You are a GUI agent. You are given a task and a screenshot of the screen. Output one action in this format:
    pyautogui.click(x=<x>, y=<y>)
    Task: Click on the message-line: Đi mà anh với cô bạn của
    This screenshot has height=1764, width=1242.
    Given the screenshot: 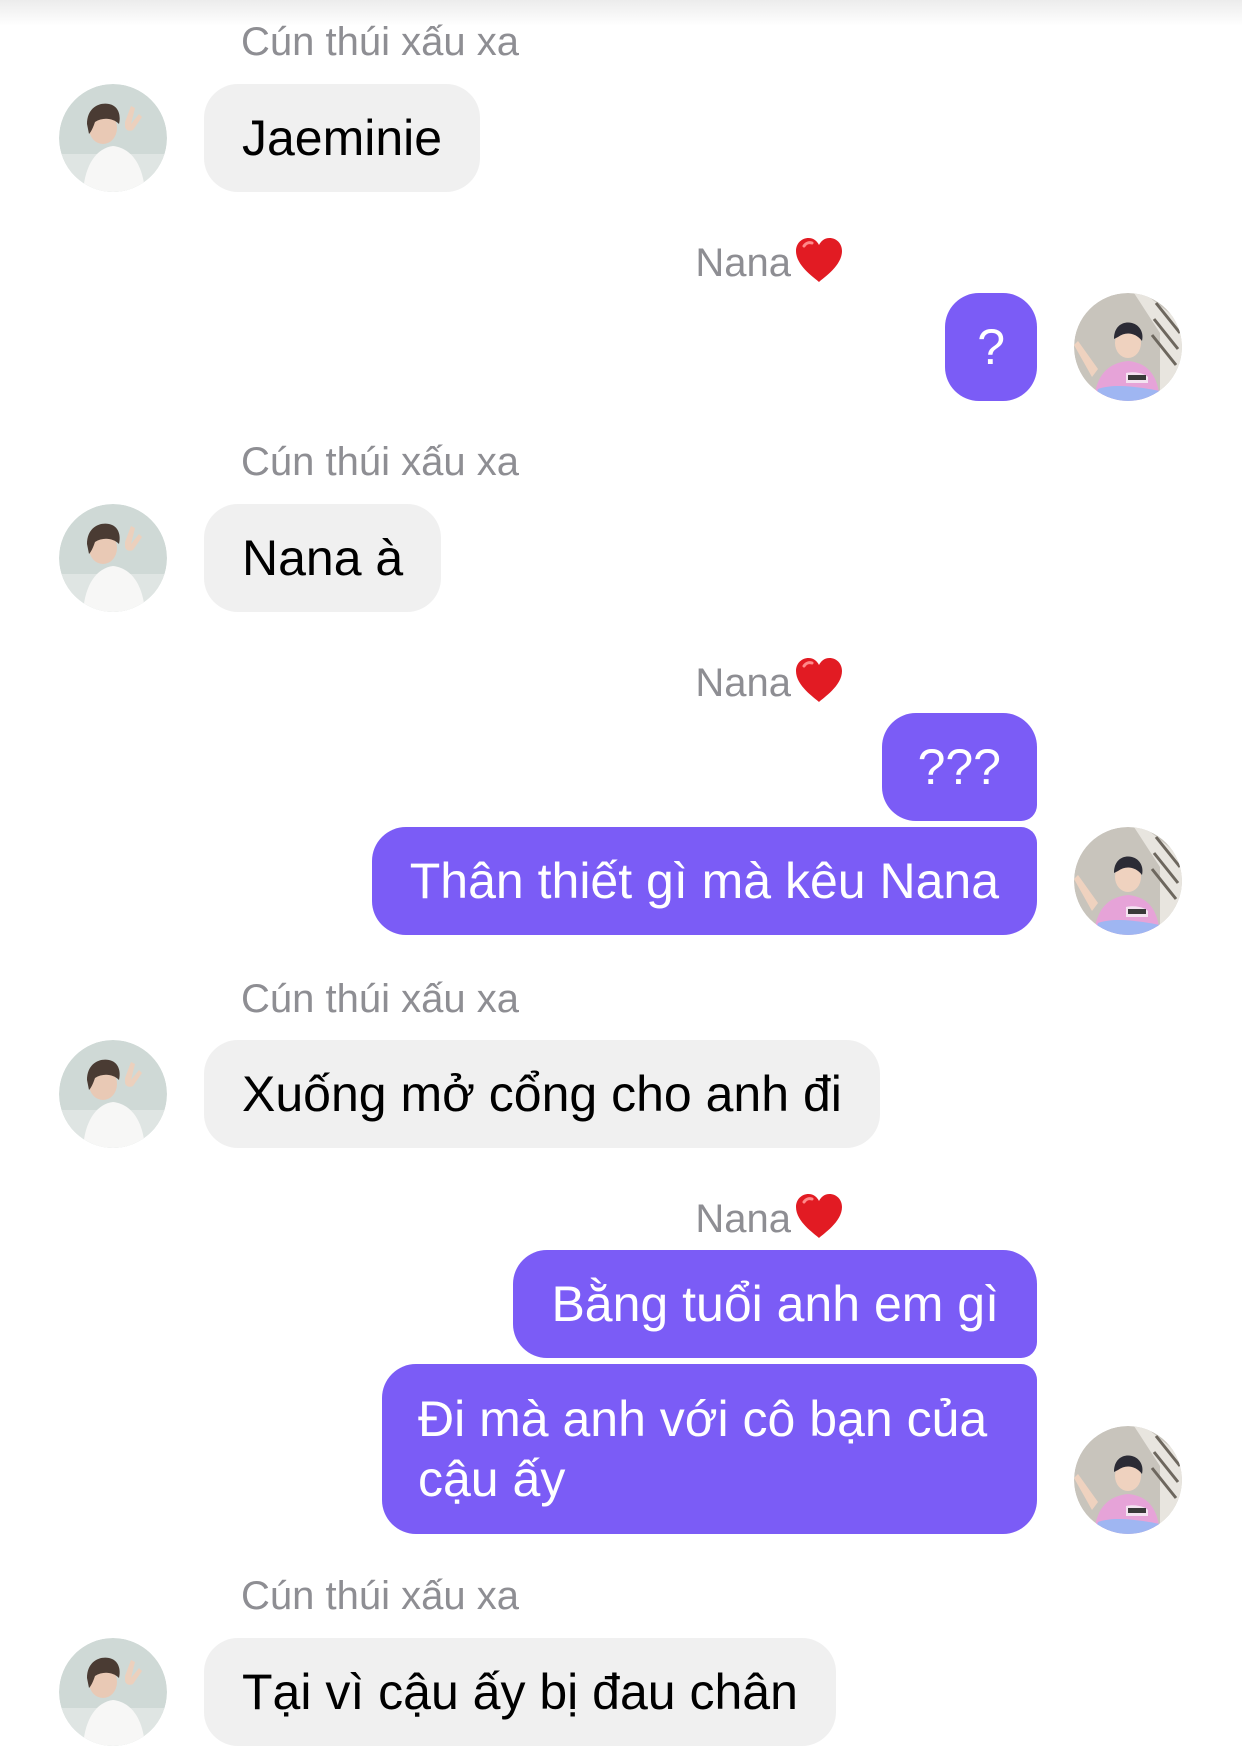 What is the action you would take?
    pyautogui.click(x=703, y=1419)
    